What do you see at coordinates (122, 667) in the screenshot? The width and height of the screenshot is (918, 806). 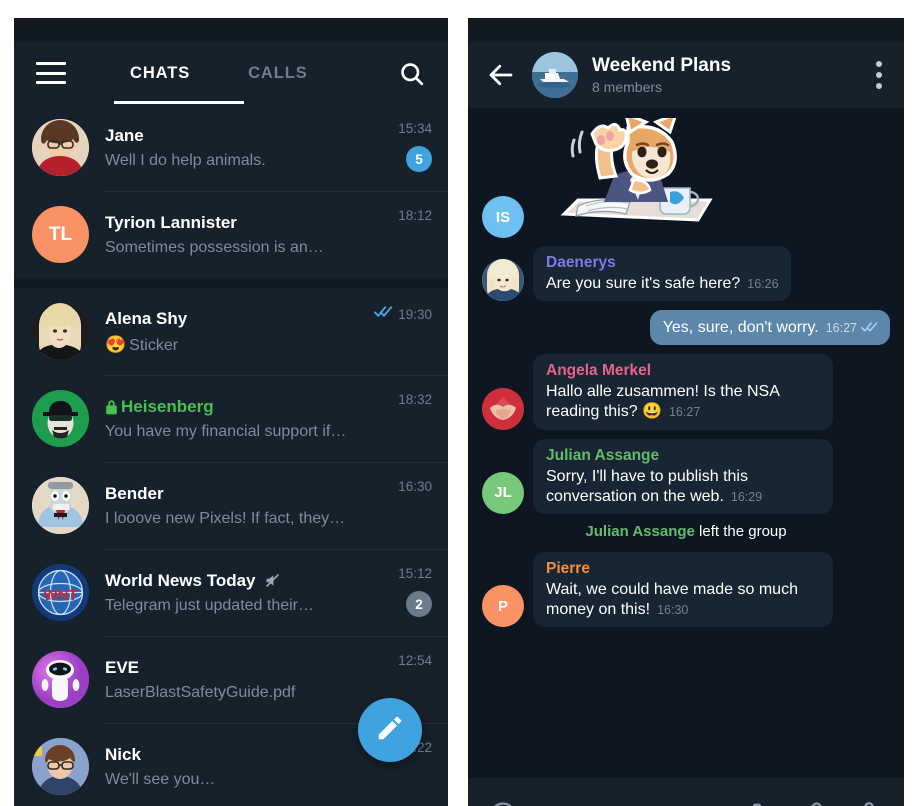 I see `chat-name: EVE` at bounding box center [122, 667].